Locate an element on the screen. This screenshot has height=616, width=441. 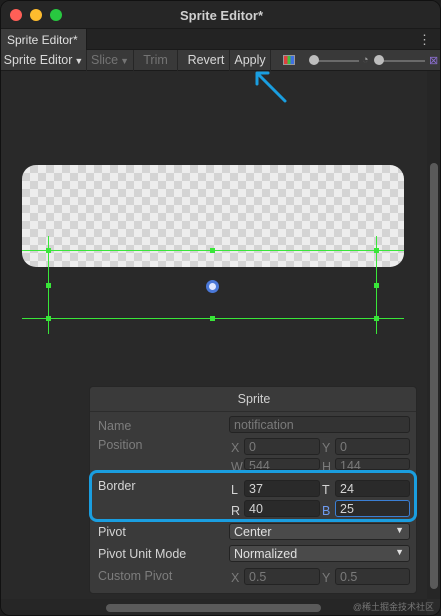
vertical-scrollbar is located at coordinates (433, 335).